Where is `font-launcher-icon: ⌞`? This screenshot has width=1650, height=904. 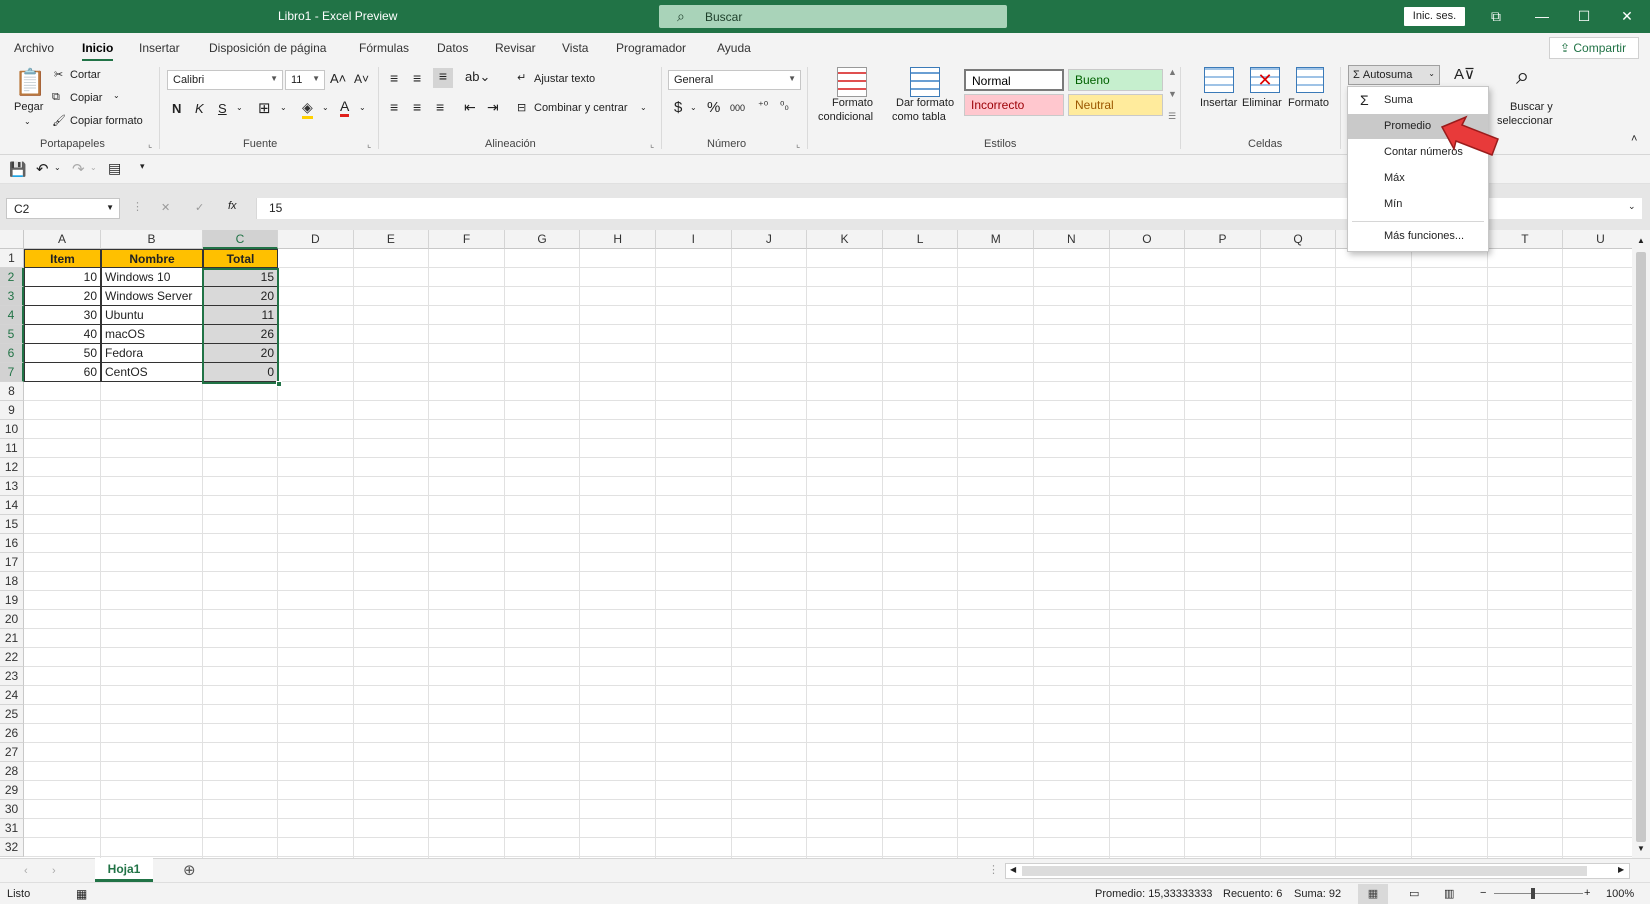
font-launcher-icon: ⌞ is located at coordinates (369, 144).